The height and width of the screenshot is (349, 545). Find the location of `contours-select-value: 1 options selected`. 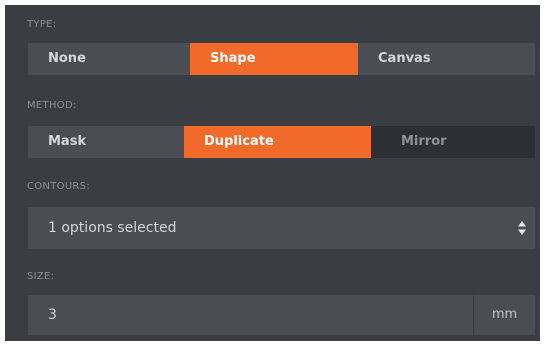

contours-select-value: 1 options selected is located at coordinates (112, 228).